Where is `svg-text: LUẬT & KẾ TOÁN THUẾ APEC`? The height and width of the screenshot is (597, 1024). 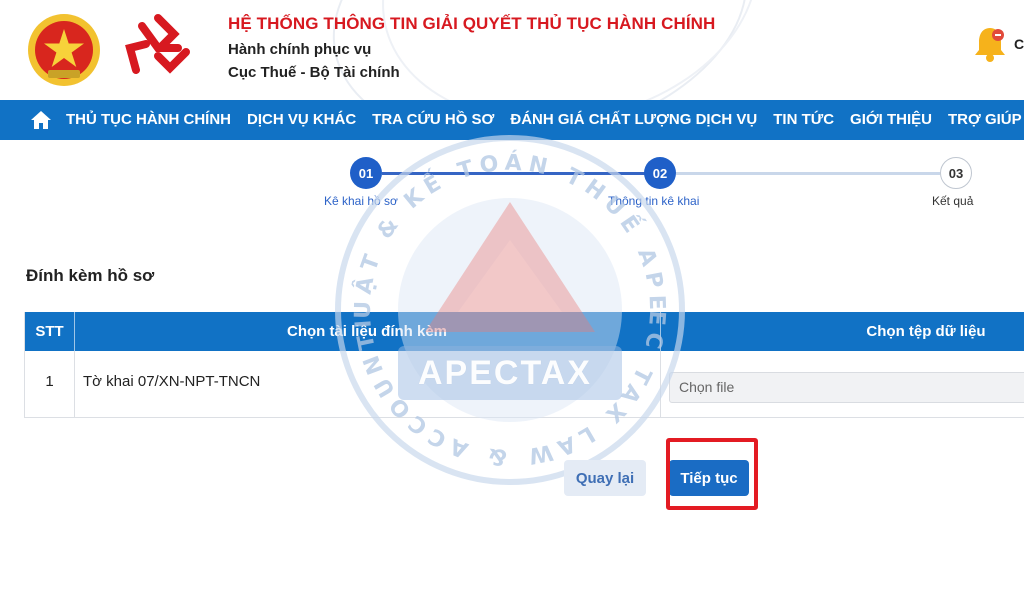 svg-text: LUẬT & KẾ TOÁN THUẾ APEC is located at coordinates (499, 224).